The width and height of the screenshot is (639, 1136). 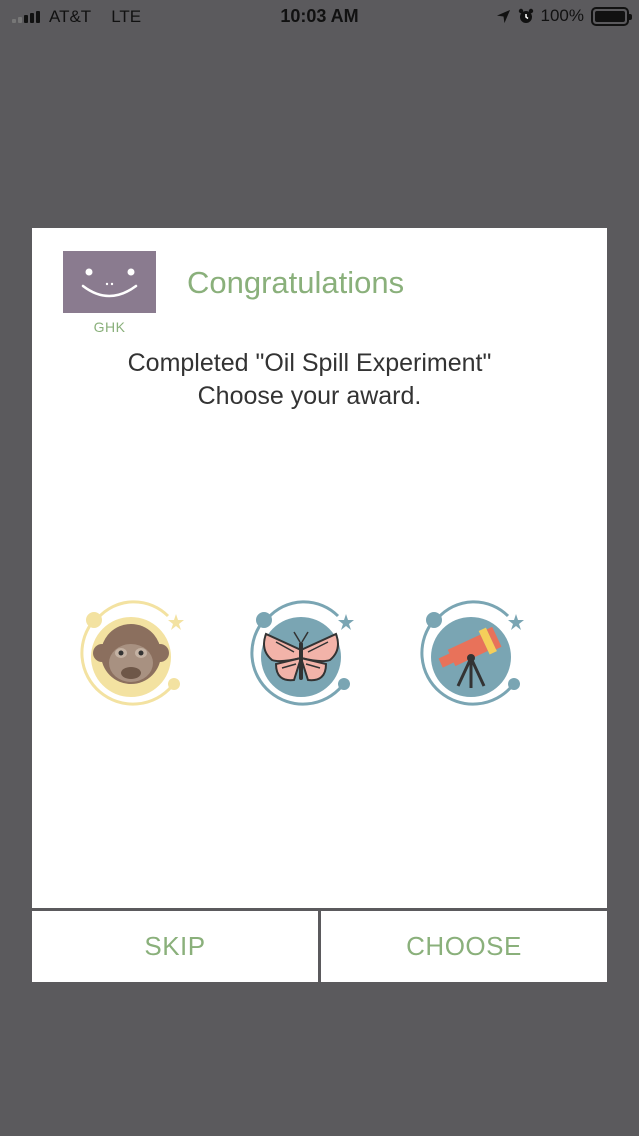 I want to click on message-line-1: Completed "Oil Spill Experiment", so click(x=309, y=363).